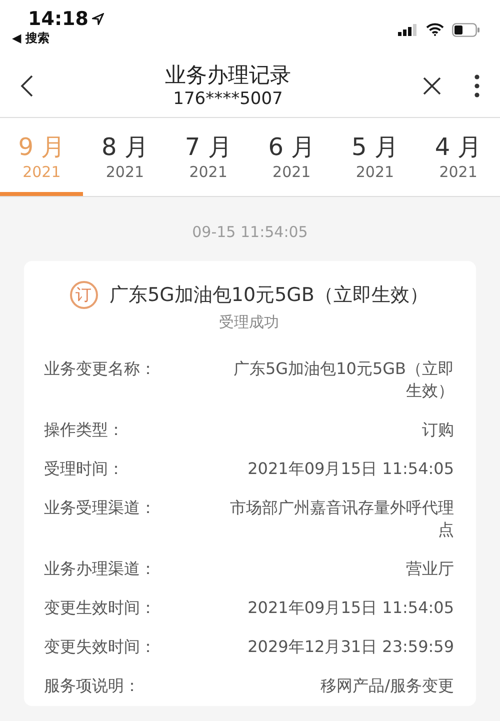  What do you see at coordinates (84, 295) in the screenshot?
I see `order-badge: 订` at bounding box center [84, 295].